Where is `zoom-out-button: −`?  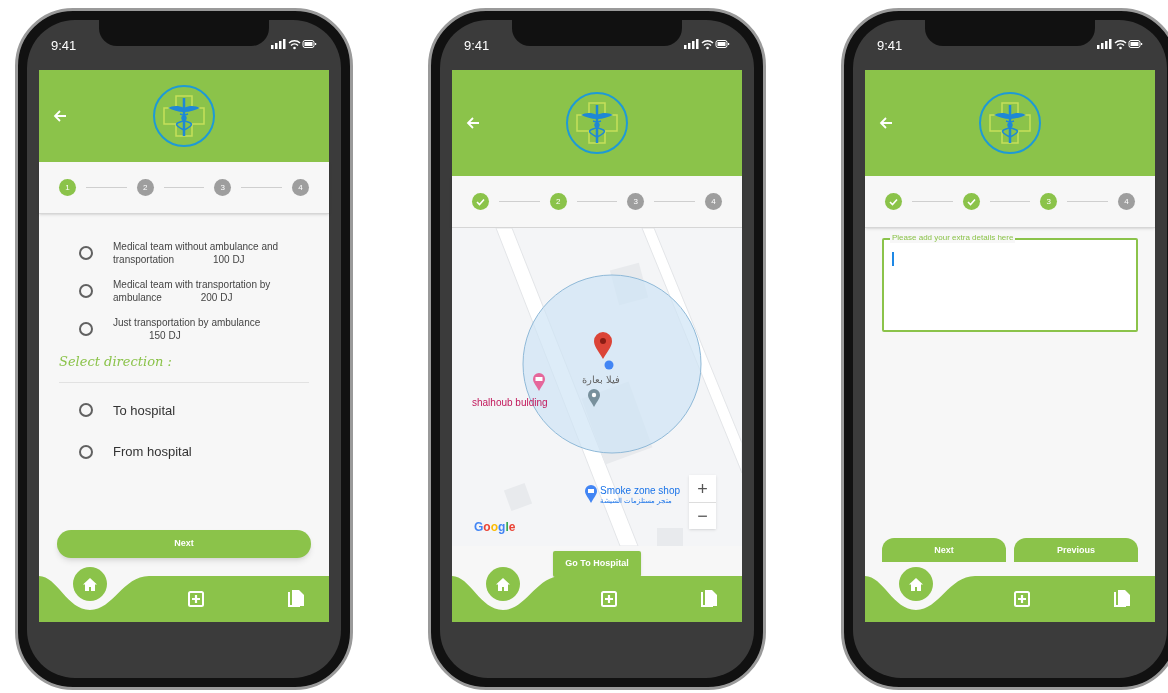
zoom-out-button: − is located at coordinates (702, 515).